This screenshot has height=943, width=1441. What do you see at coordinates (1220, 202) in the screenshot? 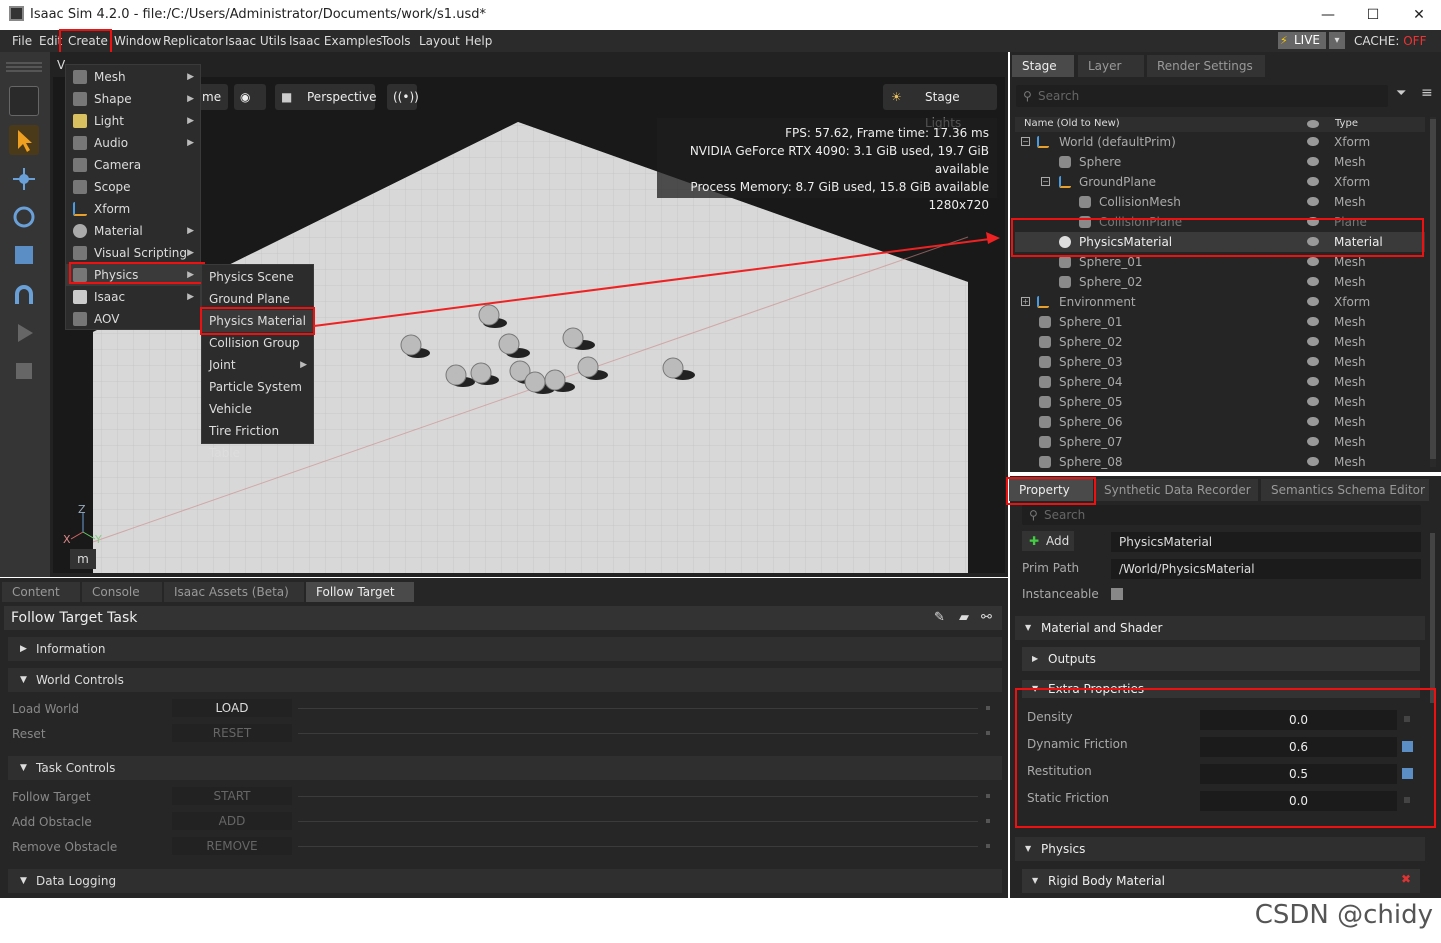
I see `stage-row-collisionmesh: CollisionMesh Mesh` at bounding box center [1220, 202].